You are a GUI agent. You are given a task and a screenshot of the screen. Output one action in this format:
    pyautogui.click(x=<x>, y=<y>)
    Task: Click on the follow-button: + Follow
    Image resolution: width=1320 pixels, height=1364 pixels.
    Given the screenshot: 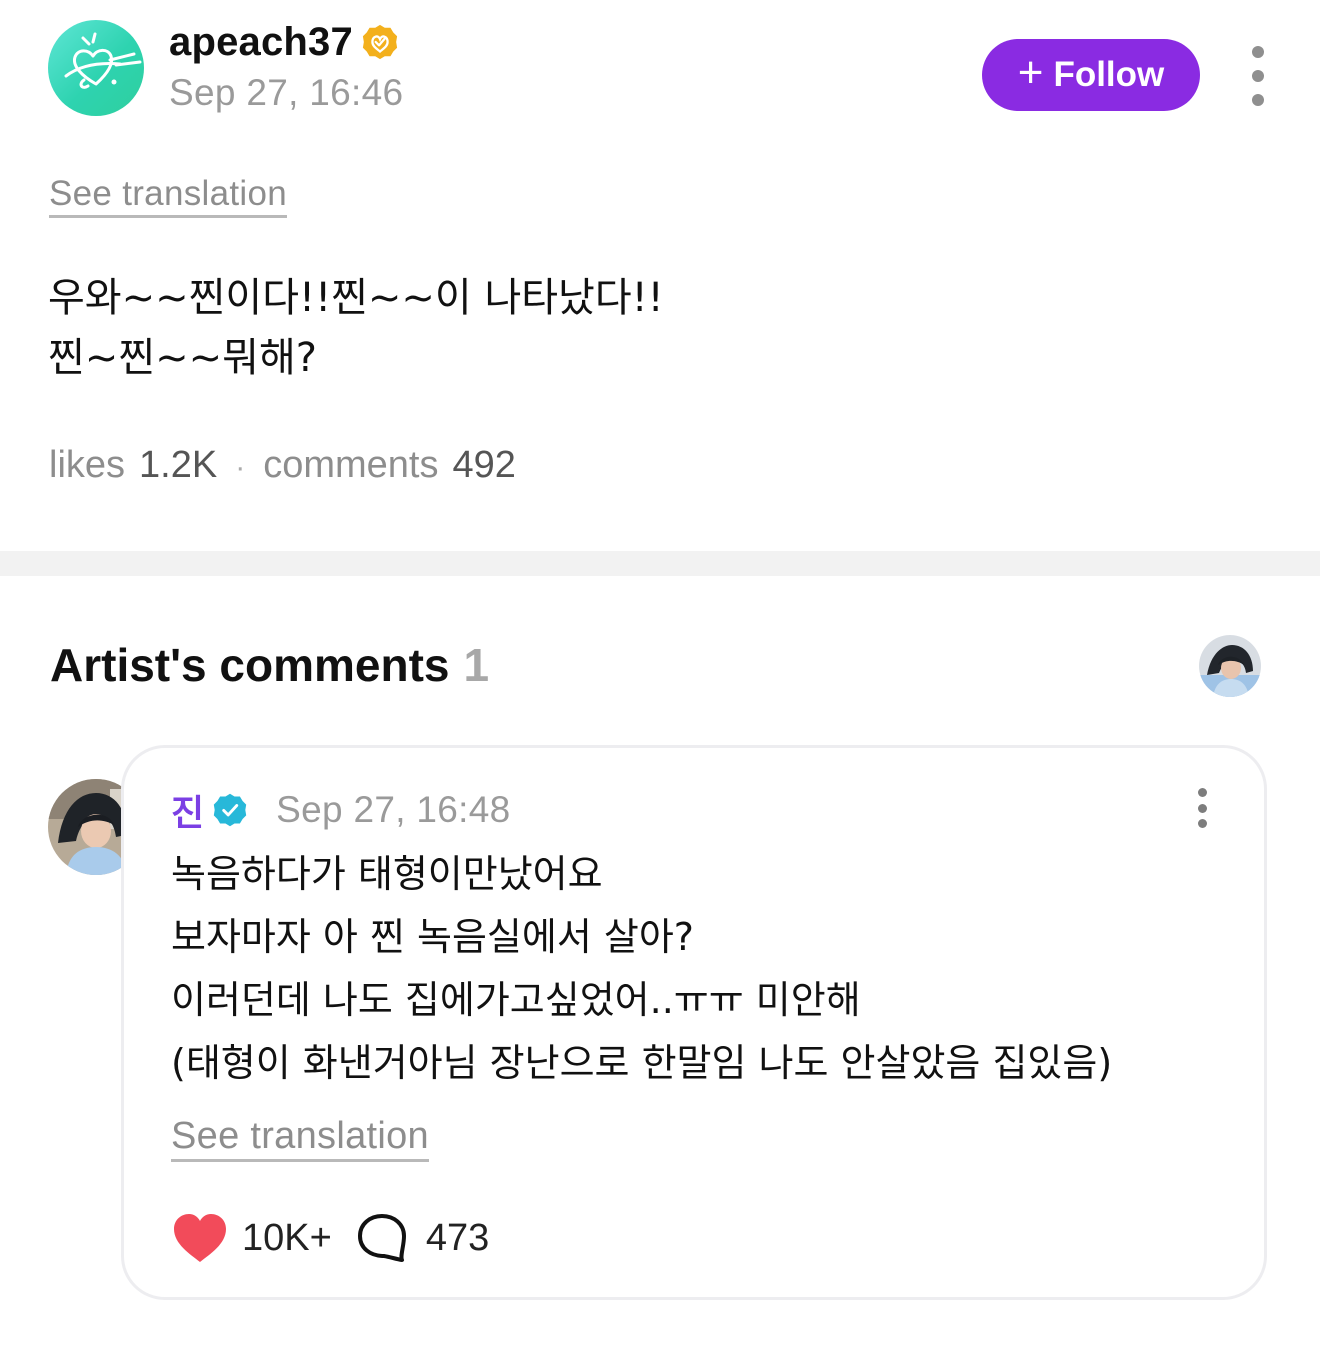 What is the action you would take?
    pyautogui.click(x=1091, y=75)
    